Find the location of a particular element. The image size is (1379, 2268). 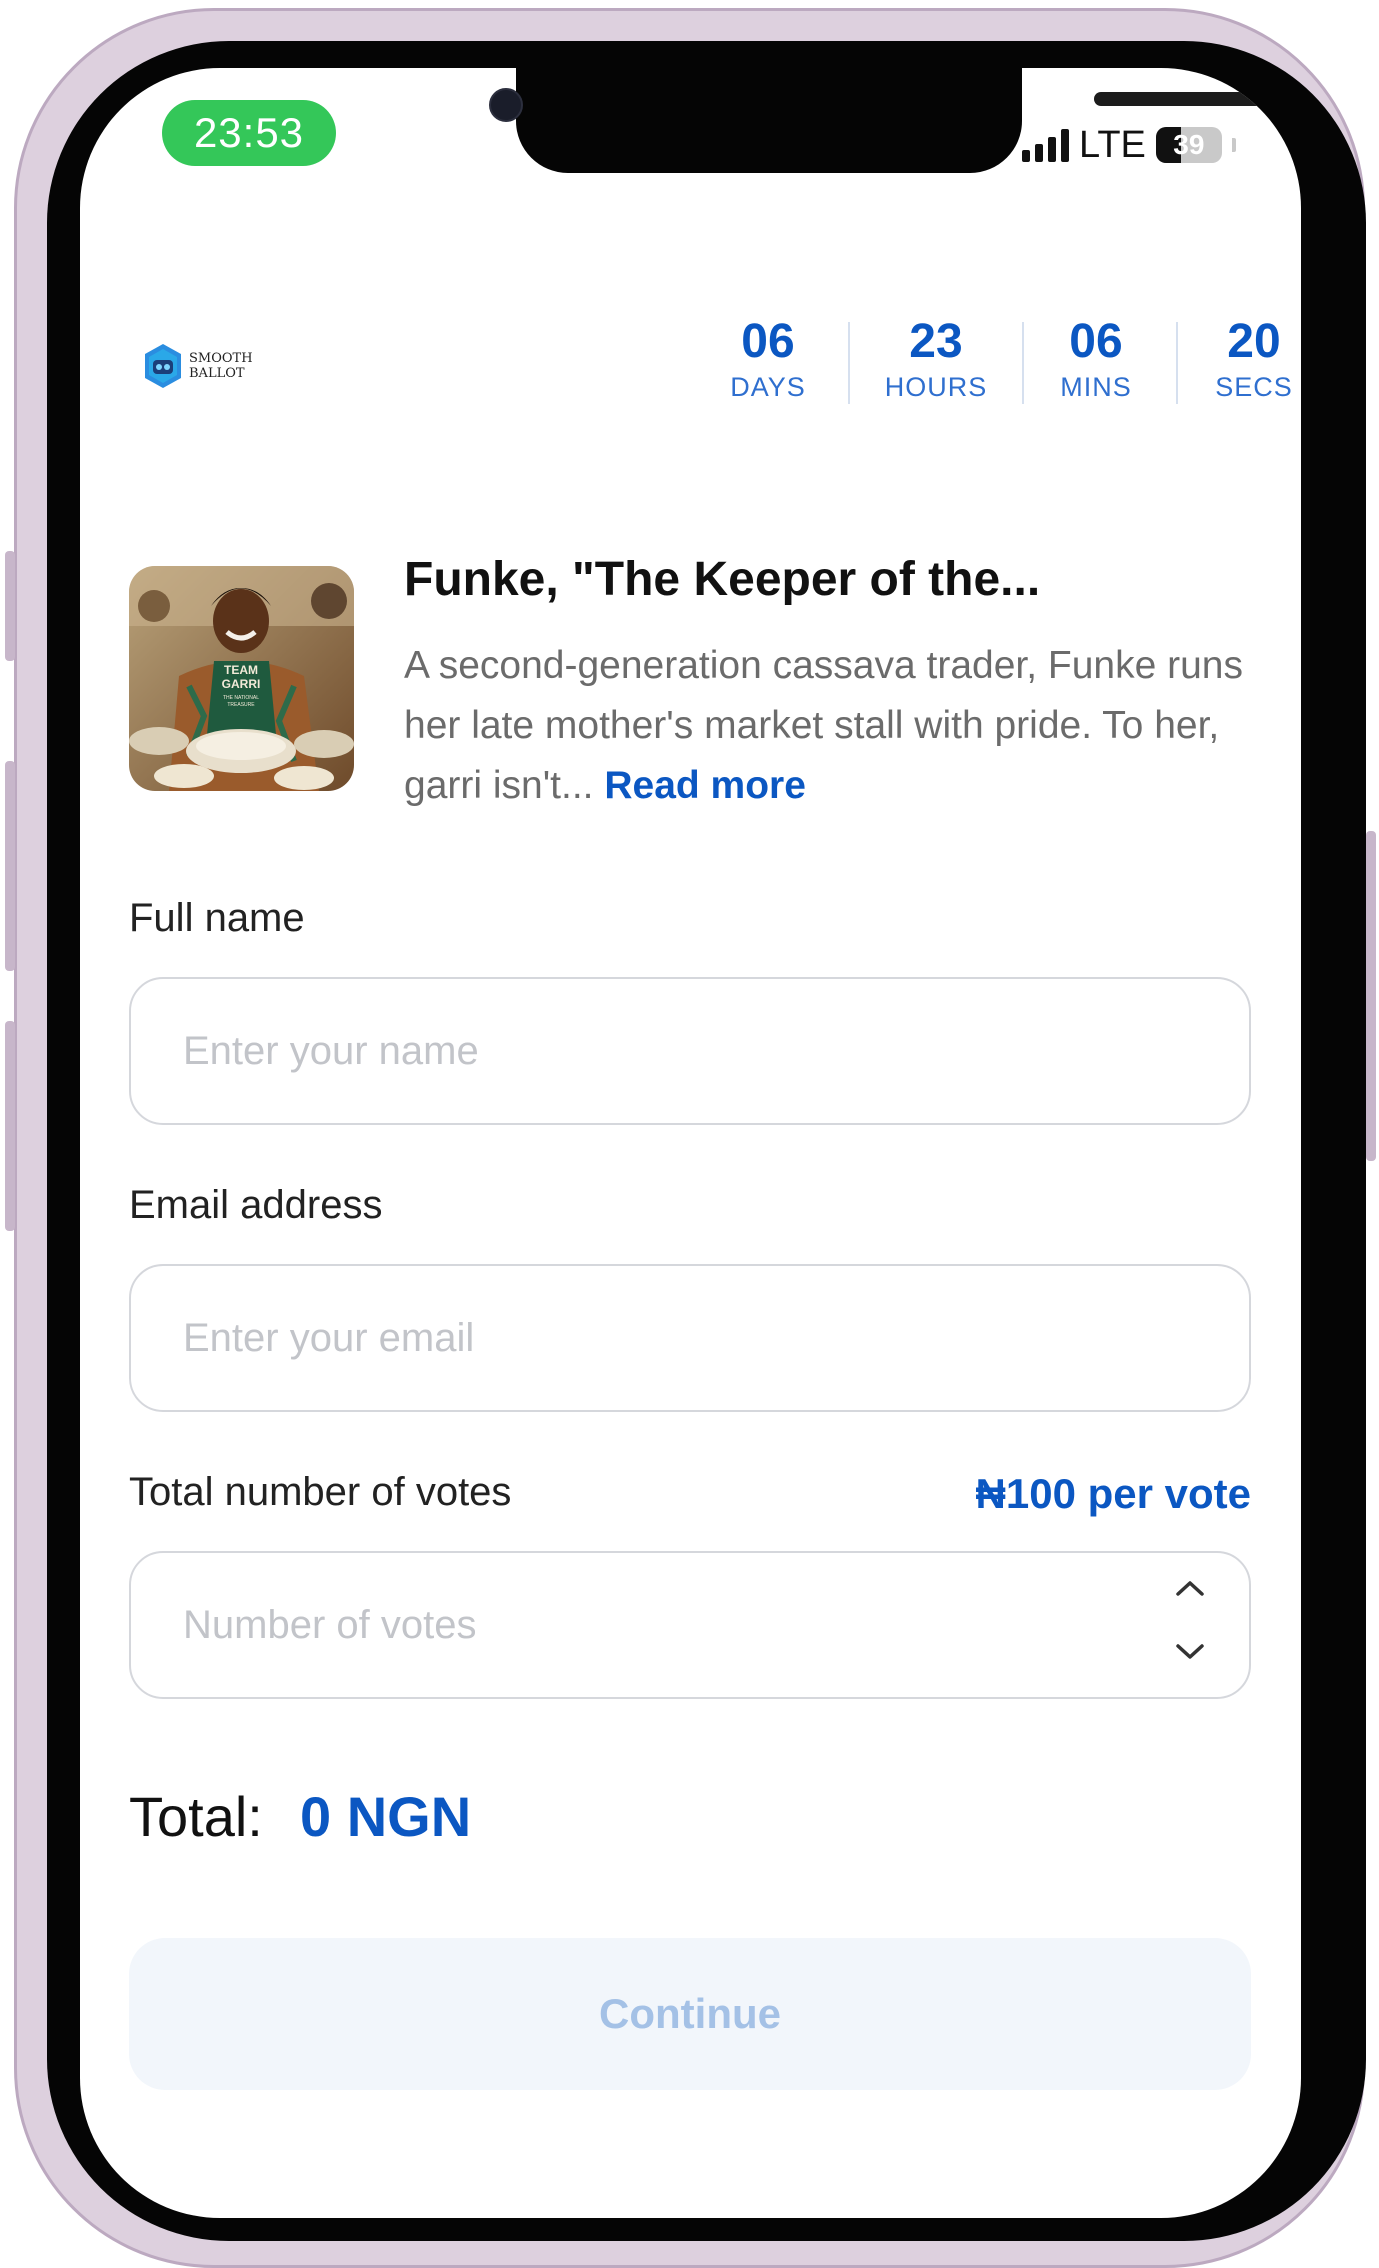

votes-label: Total number of votes is located at coordinates (320, 1492).